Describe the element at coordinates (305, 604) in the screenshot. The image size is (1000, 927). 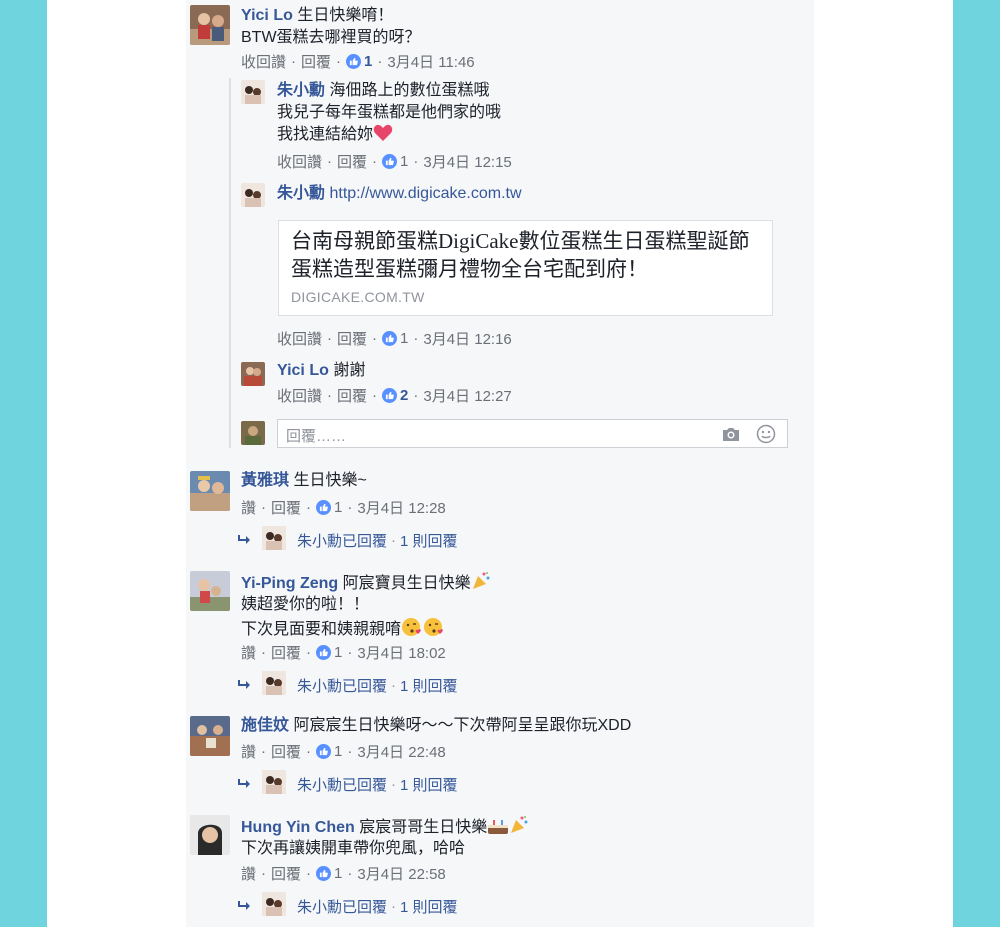
I see `comment-text: 姨超愛你的啦！！` at that location.